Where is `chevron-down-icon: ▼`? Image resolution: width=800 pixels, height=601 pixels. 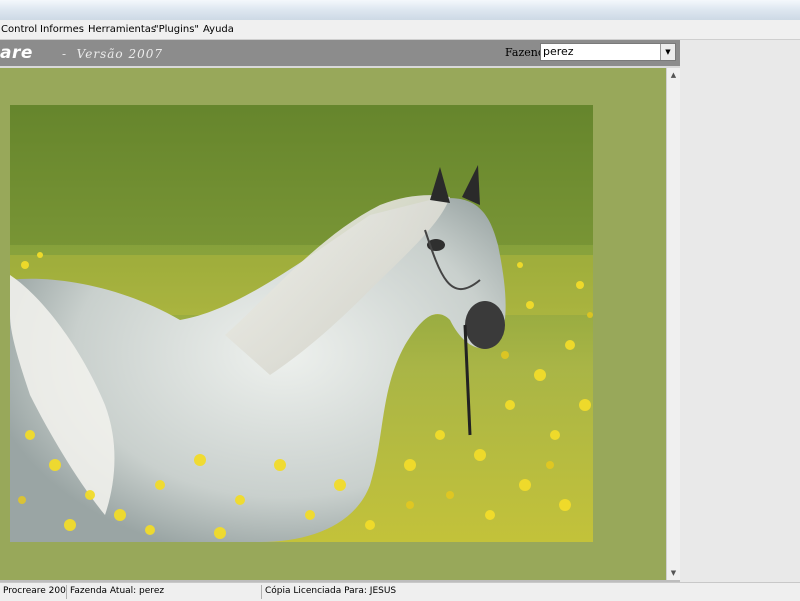 chevron-down-icon: ▼ is located at coordinates (667, 52).